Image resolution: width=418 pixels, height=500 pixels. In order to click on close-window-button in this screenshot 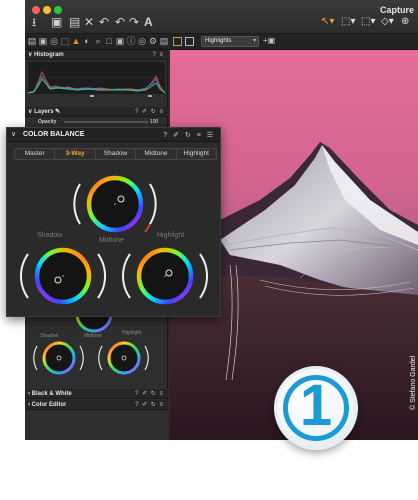, I will do `click(36, 10)`.